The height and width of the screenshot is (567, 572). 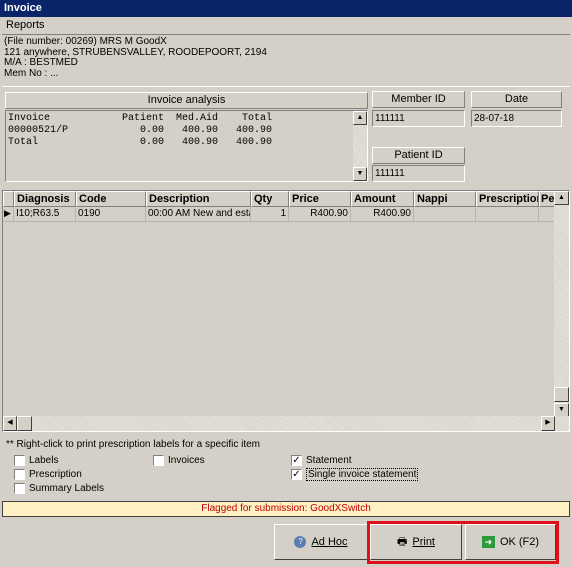 What do you see at coordinates (418, 99) in the screenshot?
I see `member-id-label: Member ID` at bounding box center [418, 99].